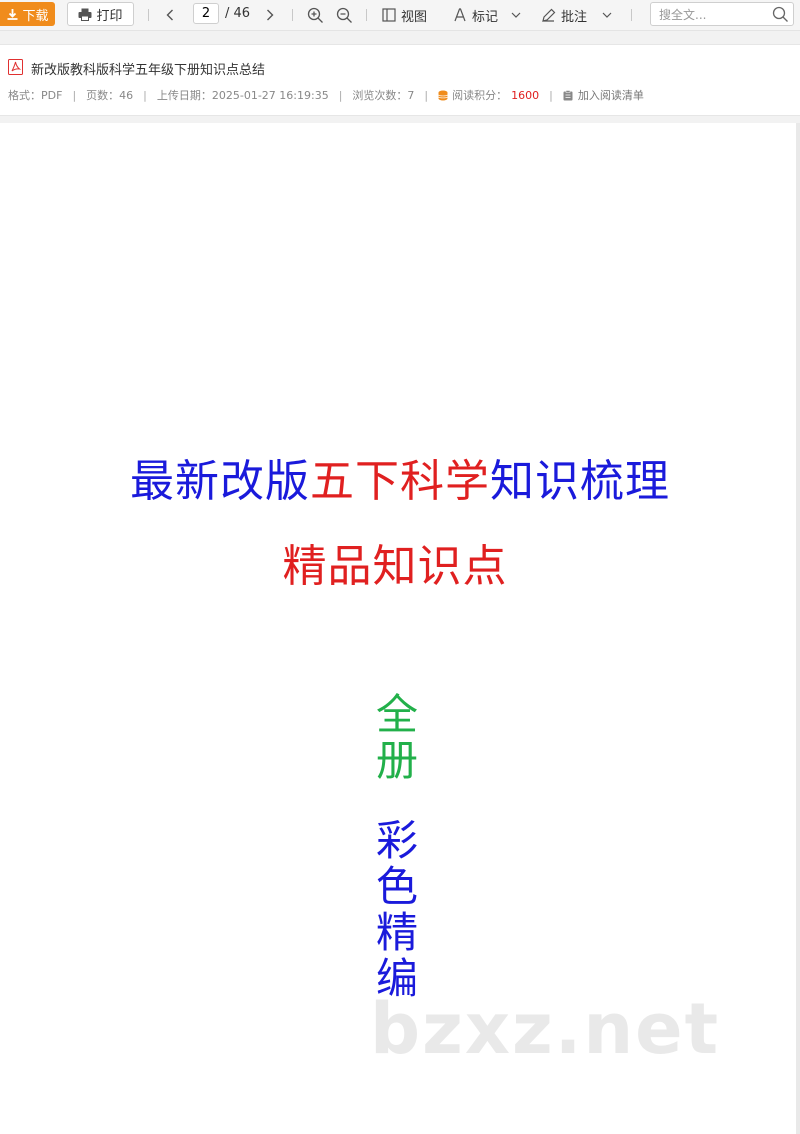 The width and height of the screenshot is (800, 1134). What do you see at coordinates (220, 481) in the screenshot?
I see `cover-title-part1: 最新改版` at bounding box center [220, 481].